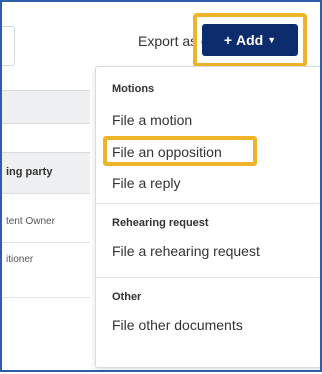 This screenshot has height=374, width=322. What do you see at coordinates (46, 270) in the screenshot?
I see `table-row: itioner` at bounding box center [46, 270].